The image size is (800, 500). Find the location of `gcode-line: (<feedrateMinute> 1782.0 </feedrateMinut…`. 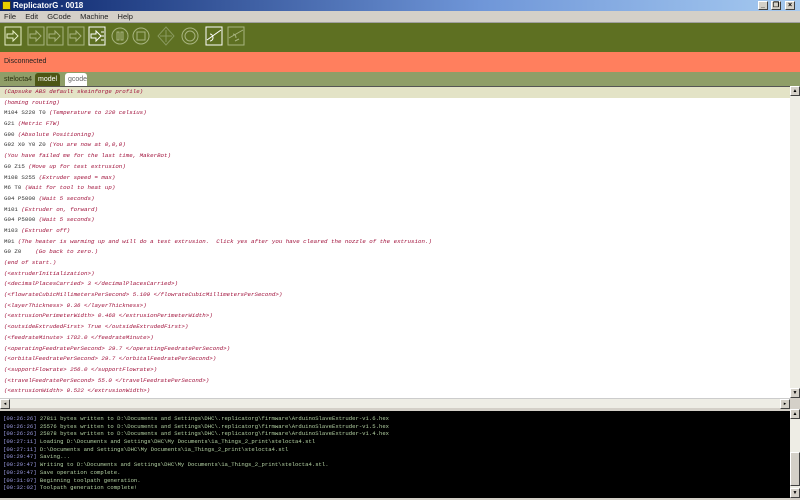

gcode-line: (<feedrateMinute> 1782.0 </feedrateMinut… is located at coordinates (395, 338).